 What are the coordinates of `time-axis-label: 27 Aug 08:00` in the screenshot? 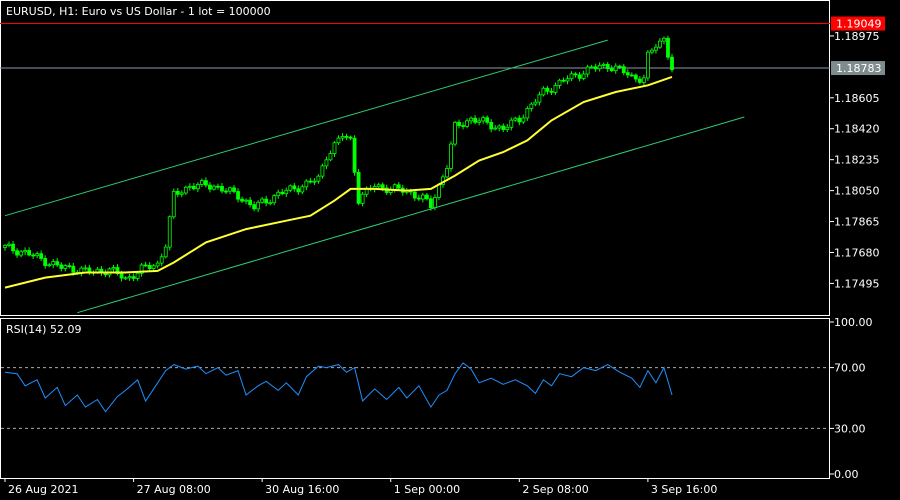 It's located at (174, 489).